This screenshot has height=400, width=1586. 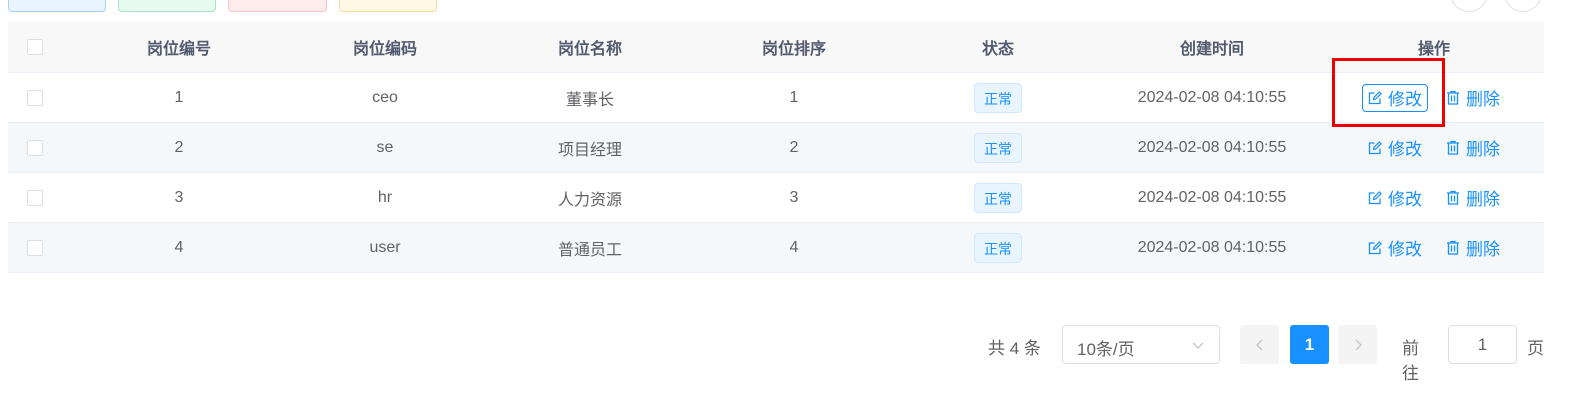 What do you see at coordinates (794, 97) in the screenshot?
I see `cell-post-sort: 1` at bounding box center [794, 97].